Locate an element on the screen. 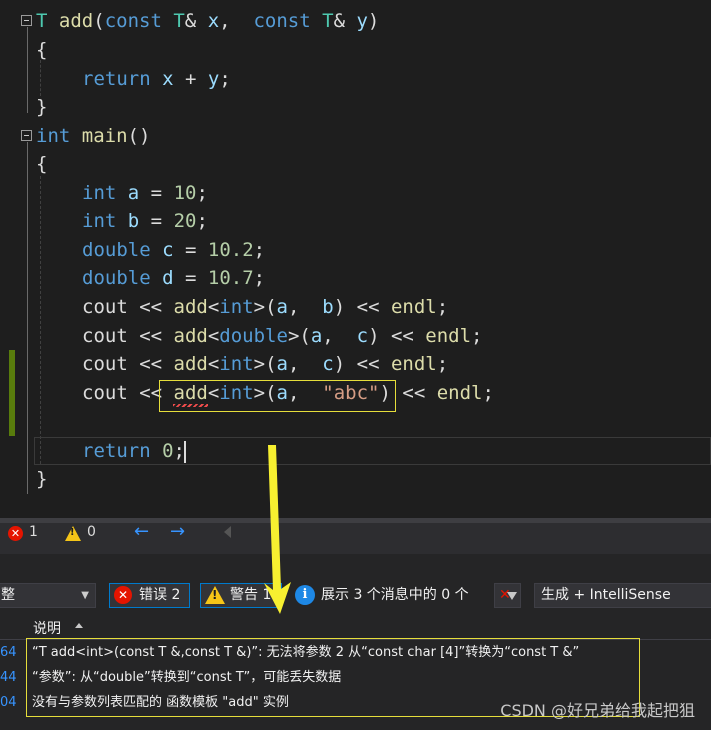 The image size is (711, 730). clear-filter-button: ✕ is located at coordinates (507, 595).